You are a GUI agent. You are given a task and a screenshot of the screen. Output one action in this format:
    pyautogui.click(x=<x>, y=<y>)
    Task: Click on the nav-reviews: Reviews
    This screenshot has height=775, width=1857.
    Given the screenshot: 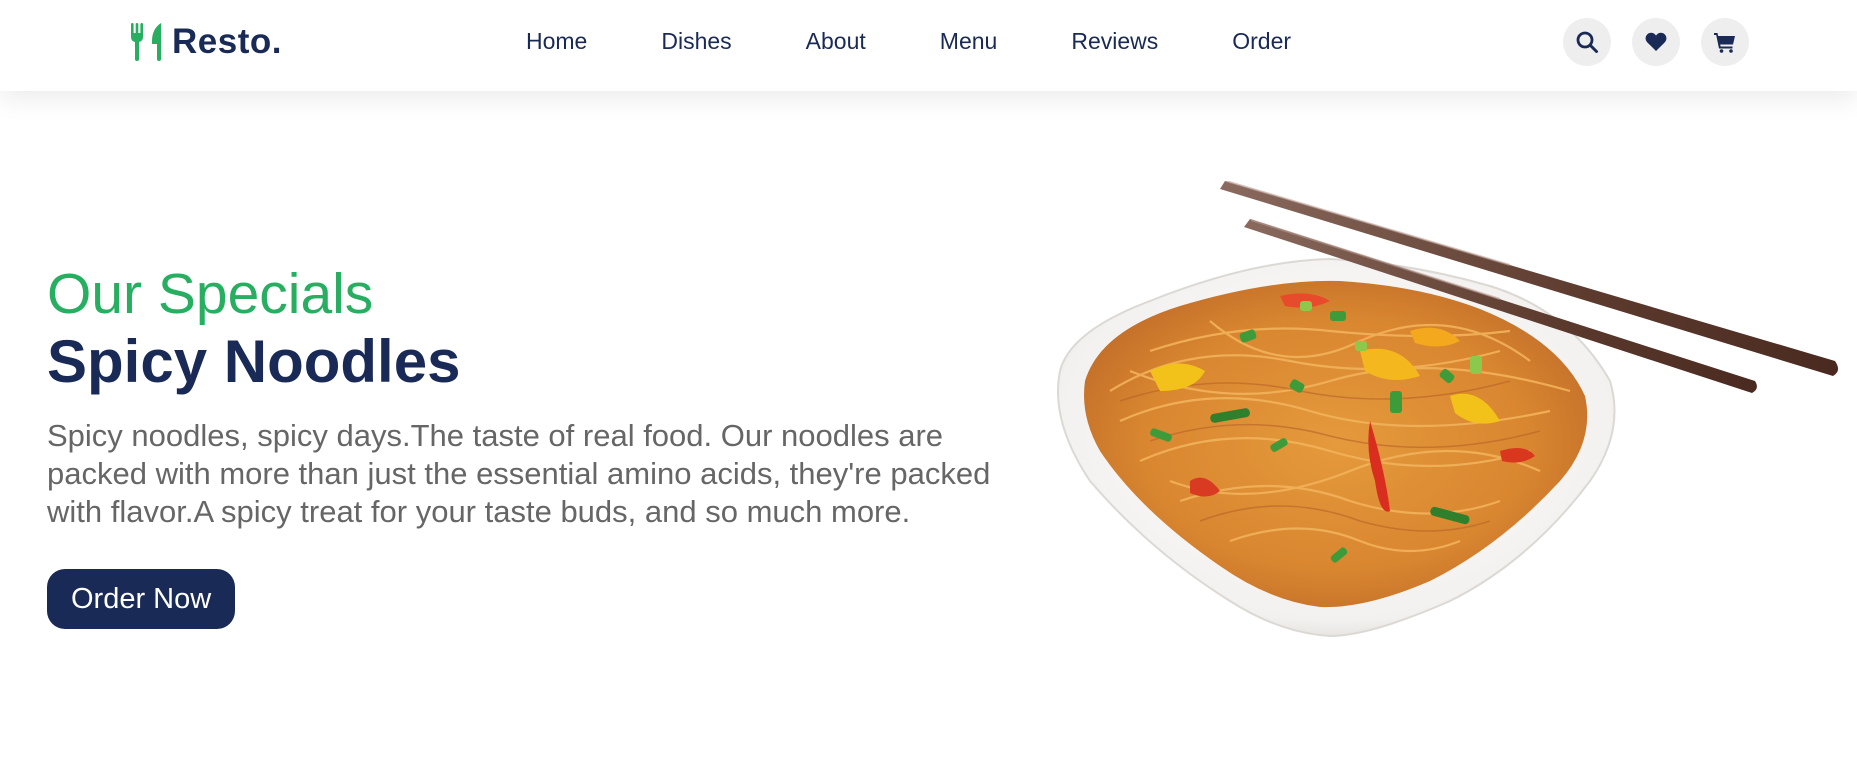 What is the action you would take?
    pyautogui.click(x=1114, y=41)
    